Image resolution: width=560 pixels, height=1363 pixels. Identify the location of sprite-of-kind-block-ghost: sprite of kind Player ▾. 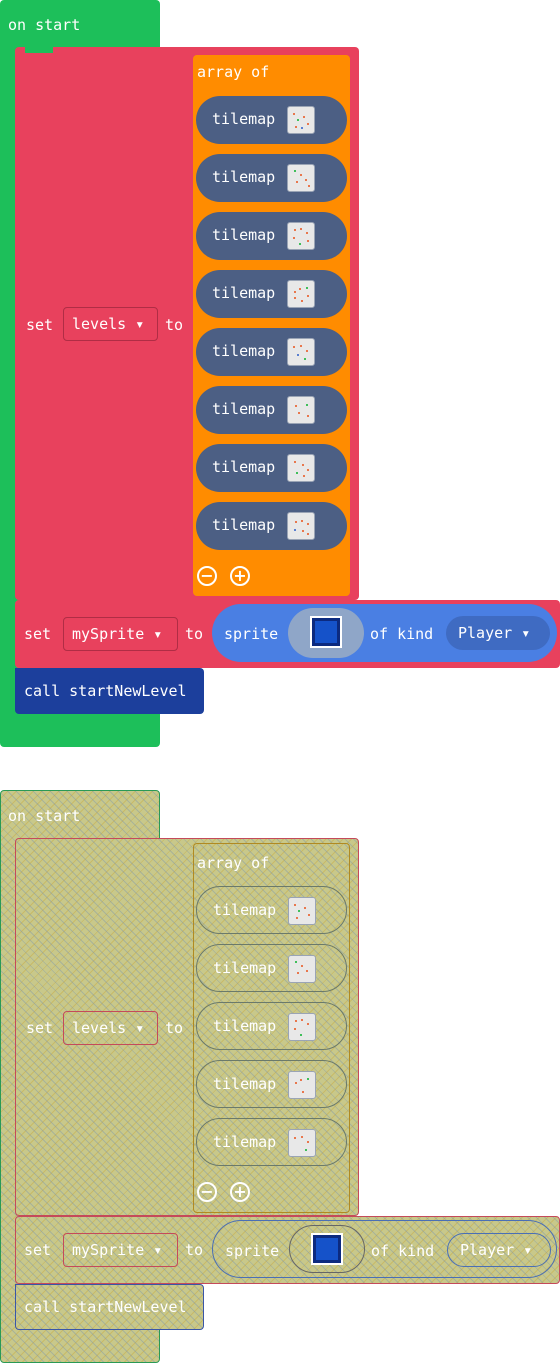
(384, 1249).